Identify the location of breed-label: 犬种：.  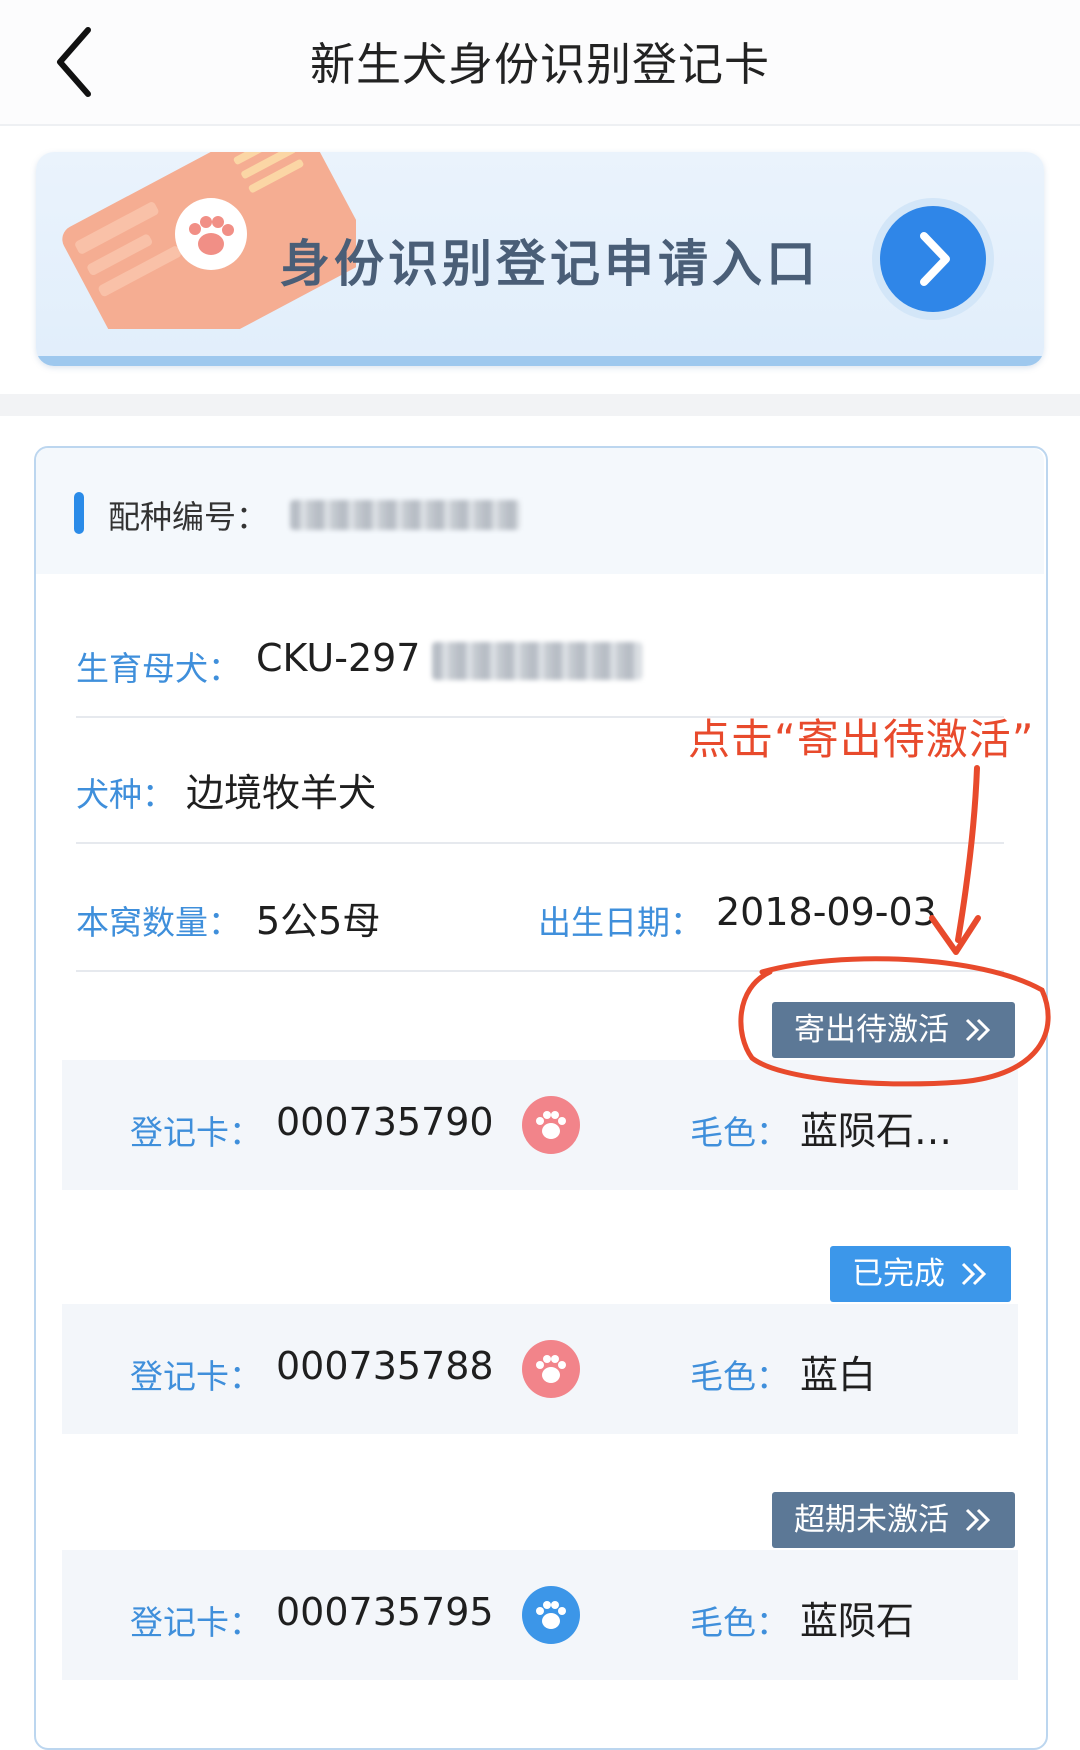
(125, 794).